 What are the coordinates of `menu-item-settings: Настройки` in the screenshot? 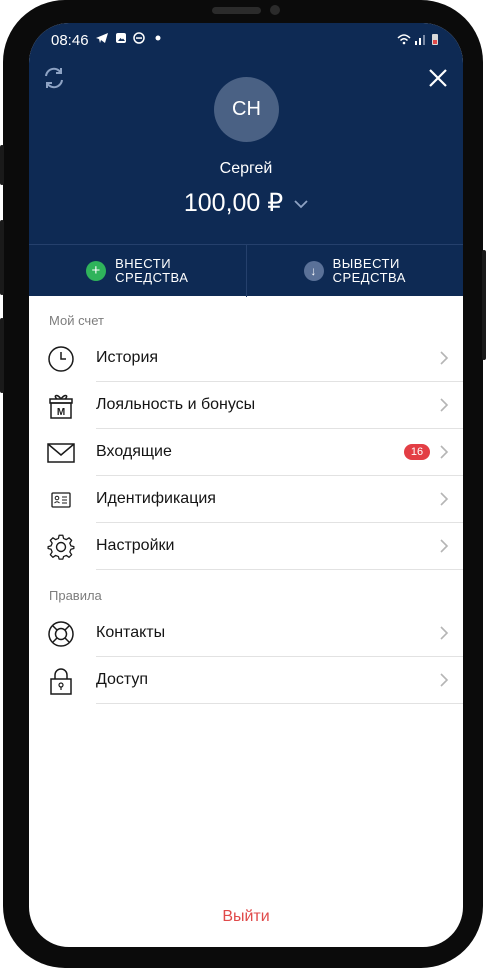 It's located at (246, 546).